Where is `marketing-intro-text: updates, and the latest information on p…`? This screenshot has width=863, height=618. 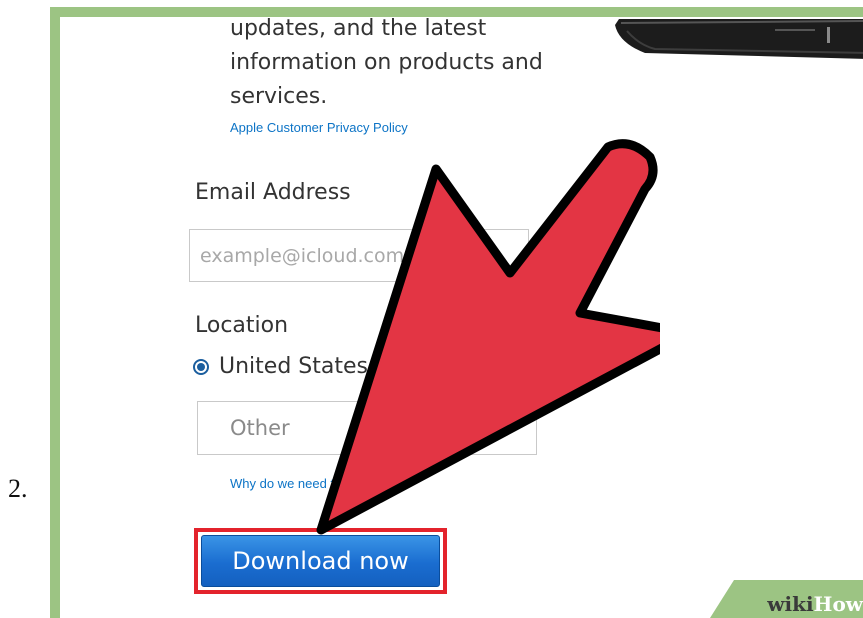 marketing-intro-text: updates, and the latest information on p… is located at coordinates (410, 65).